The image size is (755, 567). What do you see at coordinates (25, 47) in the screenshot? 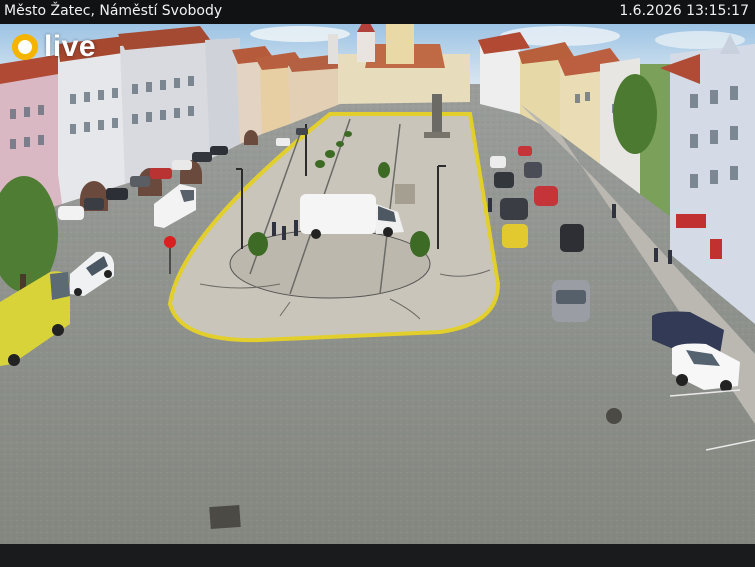
I see `live-logo-icon` at bounding box center [25, 47].